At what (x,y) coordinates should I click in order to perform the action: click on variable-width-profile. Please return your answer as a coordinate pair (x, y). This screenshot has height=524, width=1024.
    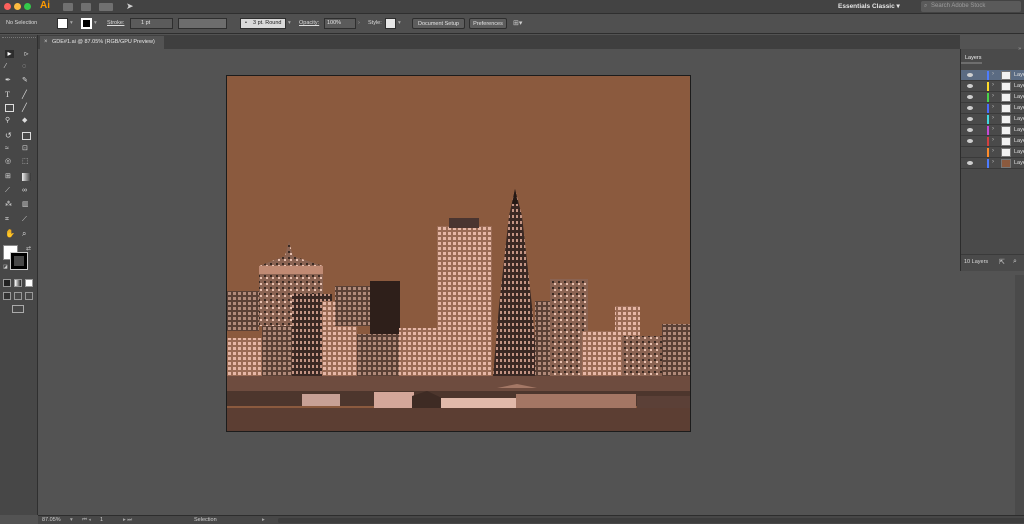
    Looking at the image, I should click on (202, 23).